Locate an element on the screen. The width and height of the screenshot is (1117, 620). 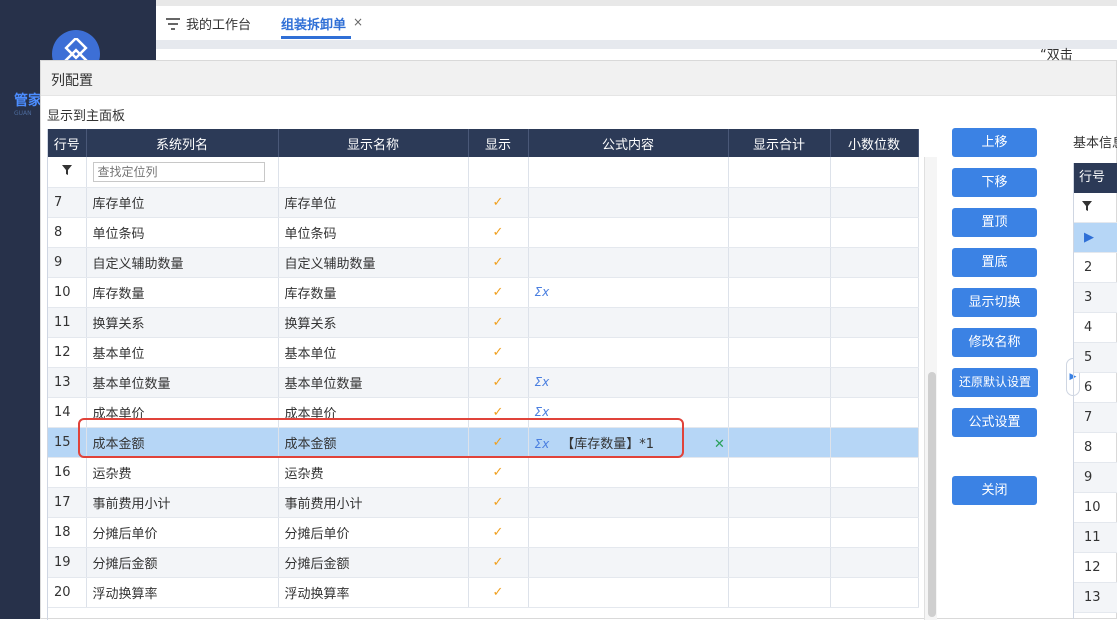
display-name: 分摊后单价 is located at coordinates (373, 532).